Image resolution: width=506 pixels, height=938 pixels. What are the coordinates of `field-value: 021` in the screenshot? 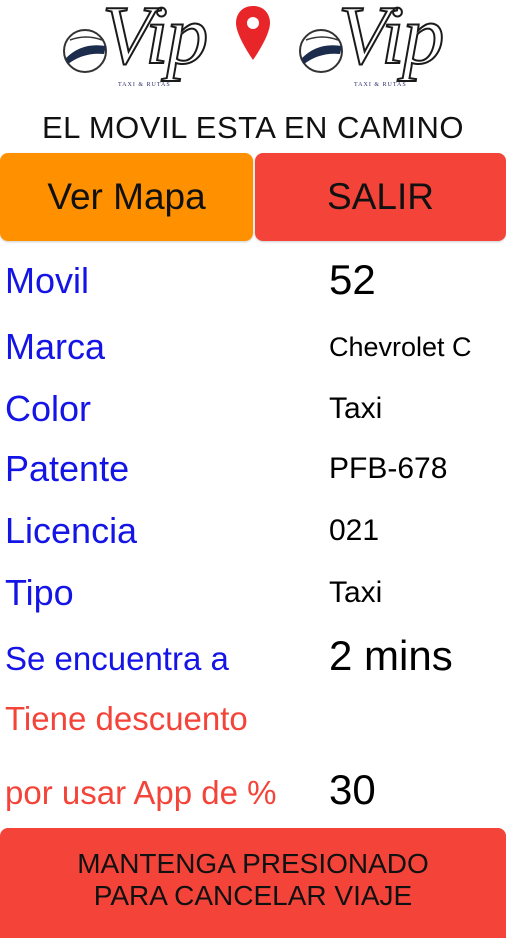 It's located at (354, 530).